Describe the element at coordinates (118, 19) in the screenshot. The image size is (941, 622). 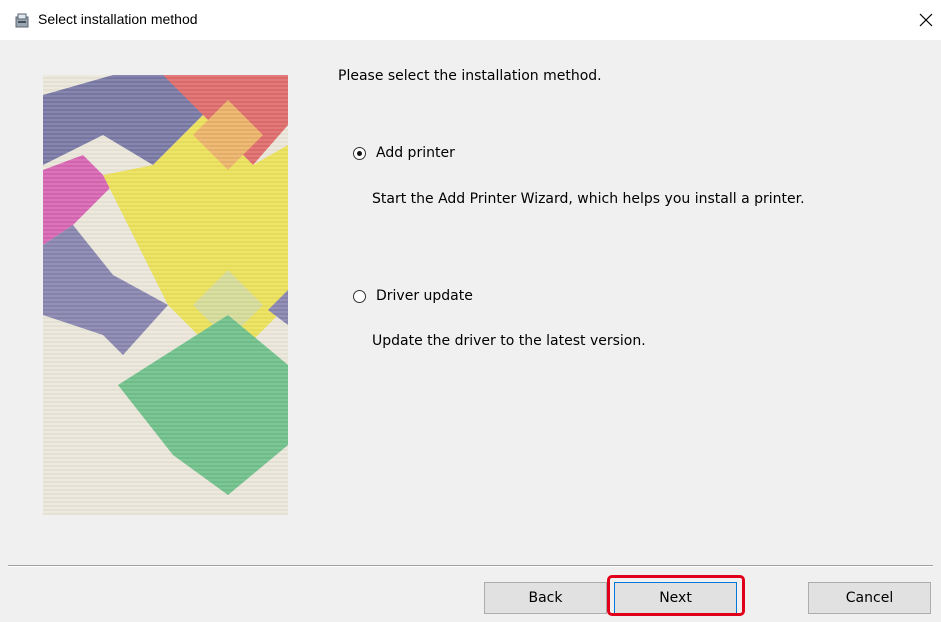
I see `window-title: Select installation method` at that location.